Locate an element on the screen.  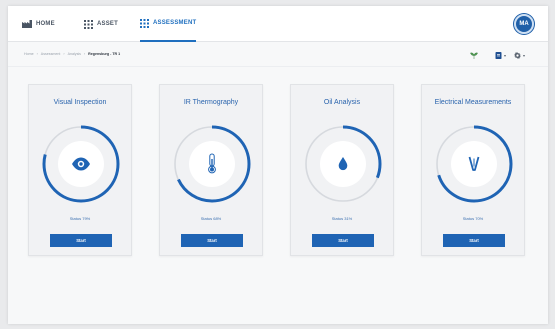
breadcrumb-current: Regensburg - TR 1 is located at coordinates (104, 54).